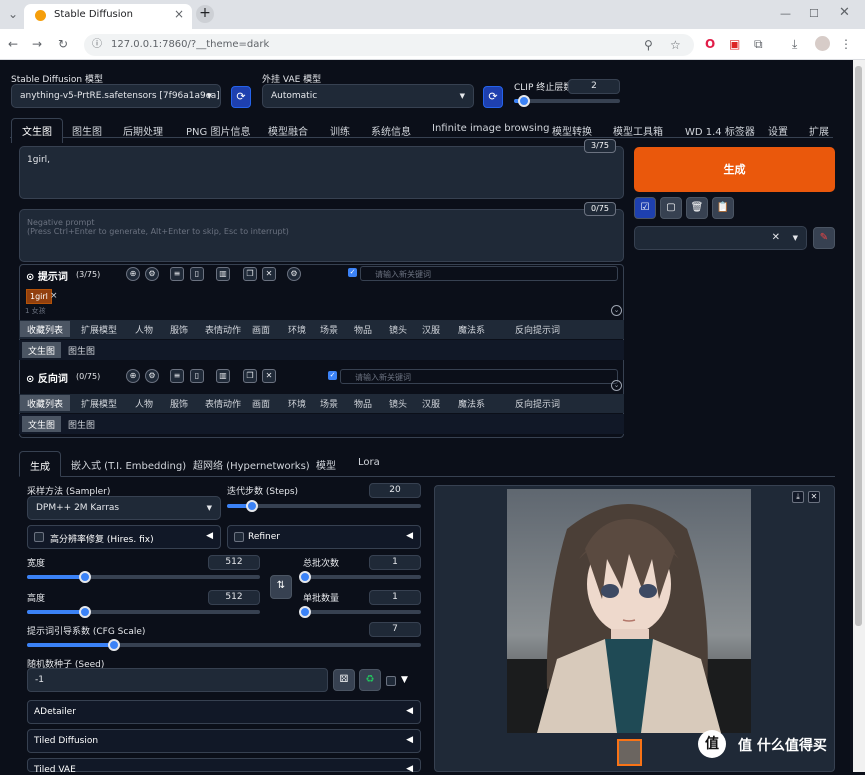  Describe the element at coordinates (398, 403) in the screenshot. I see `negative-category-9: 镜头` at that location.